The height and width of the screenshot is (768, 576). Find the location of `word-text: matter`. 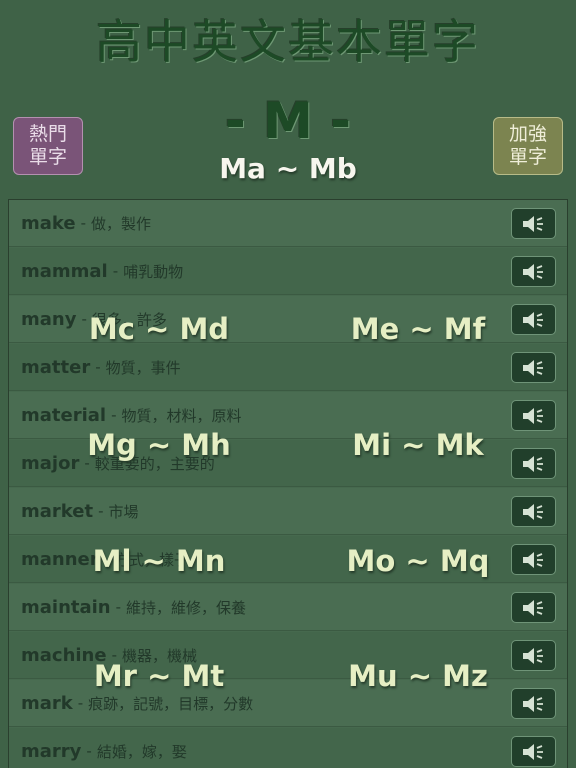

word-text: matter is located at coordinates (56, 367).